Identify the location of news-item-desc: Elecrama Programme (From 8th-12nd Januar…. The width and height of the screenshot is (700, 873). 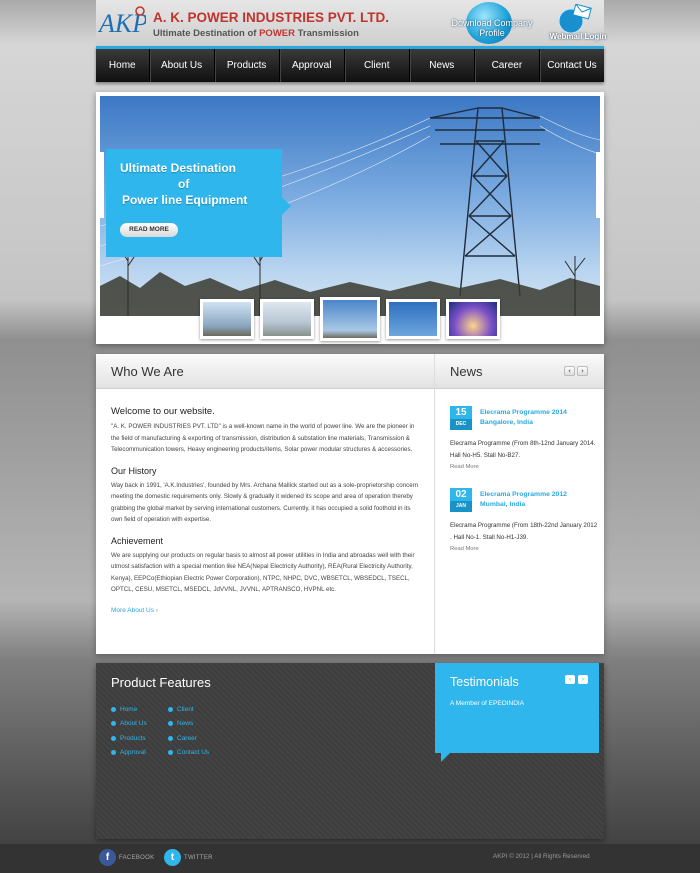
(523, 449).